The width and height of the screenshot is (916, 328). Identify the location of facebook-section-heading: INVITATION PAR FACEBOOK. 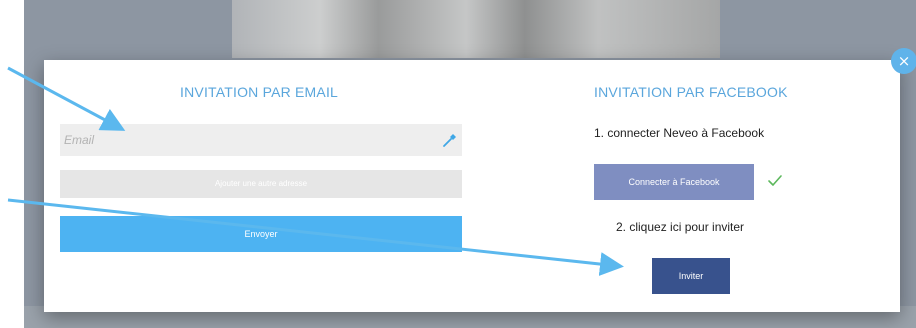
(691, 92).